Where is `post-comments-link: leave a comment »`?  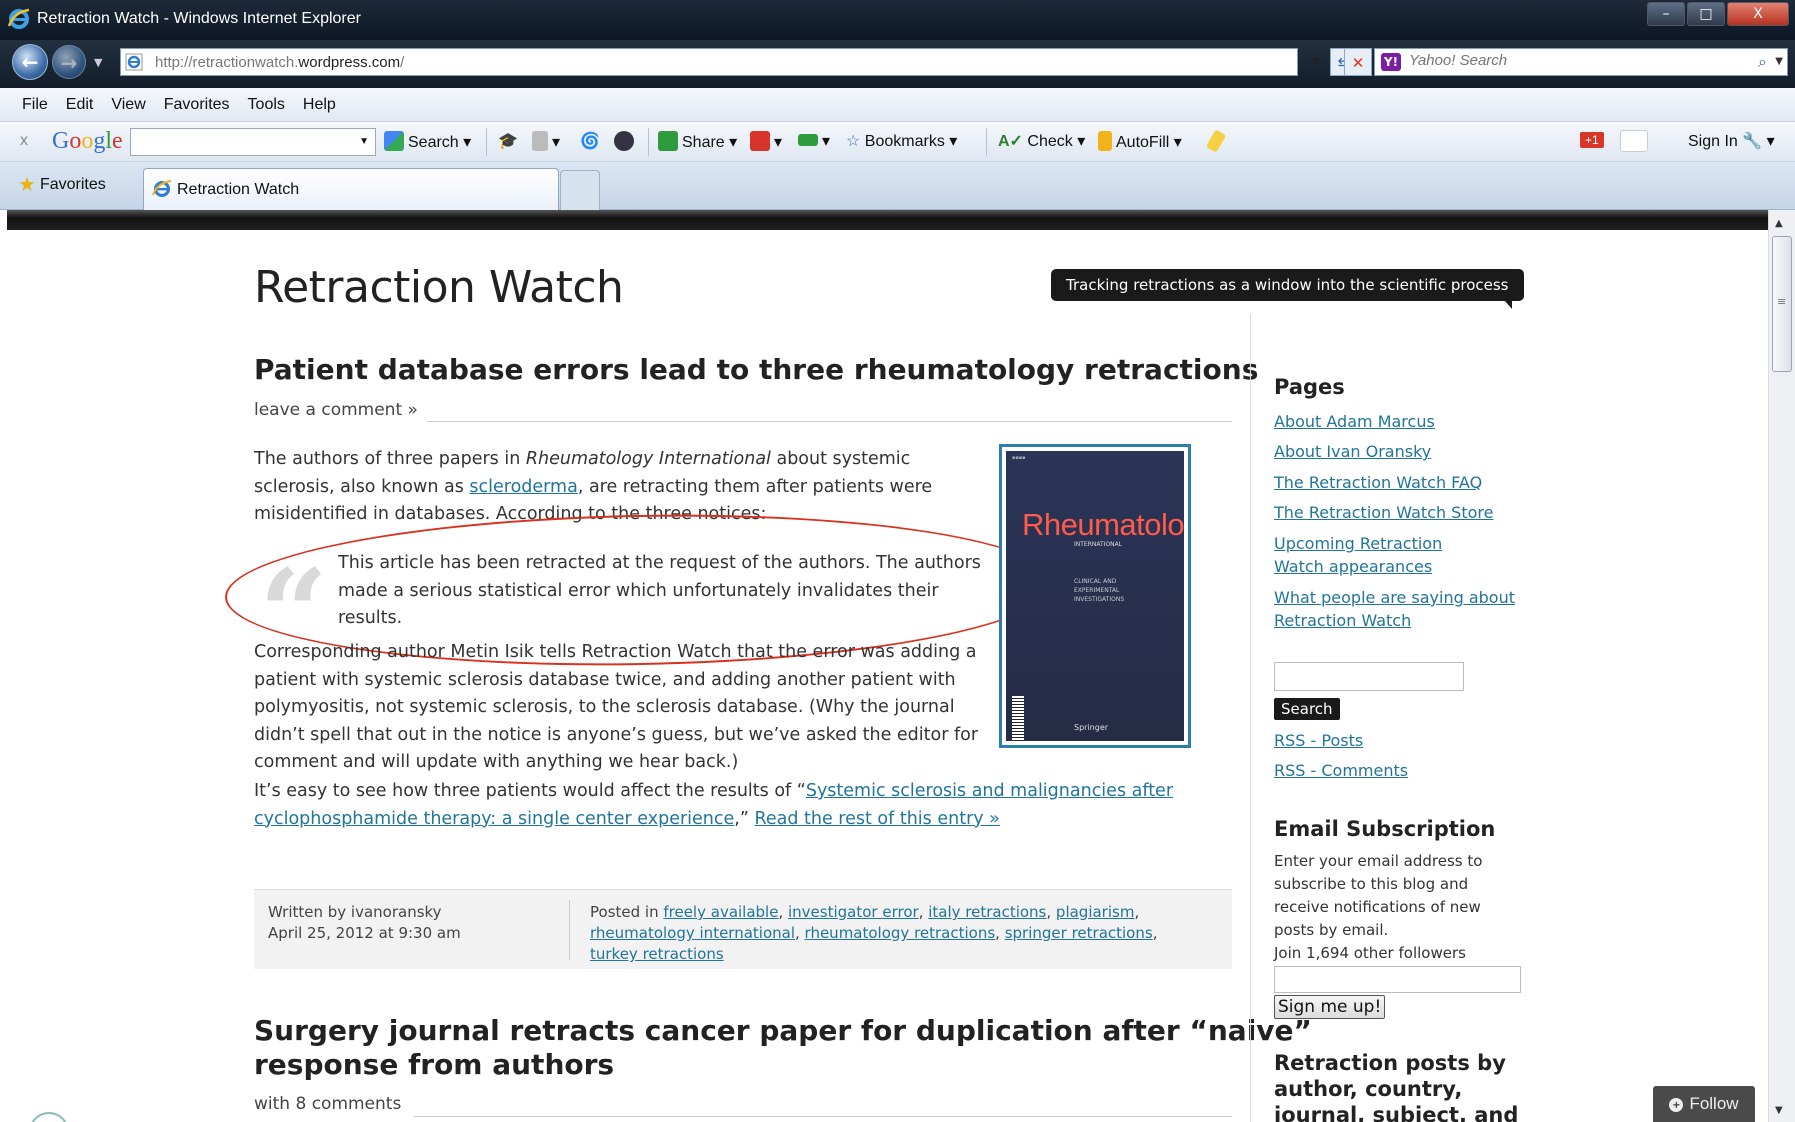 post-comments-link: leave a comment » is located at coordinates (336, 410).